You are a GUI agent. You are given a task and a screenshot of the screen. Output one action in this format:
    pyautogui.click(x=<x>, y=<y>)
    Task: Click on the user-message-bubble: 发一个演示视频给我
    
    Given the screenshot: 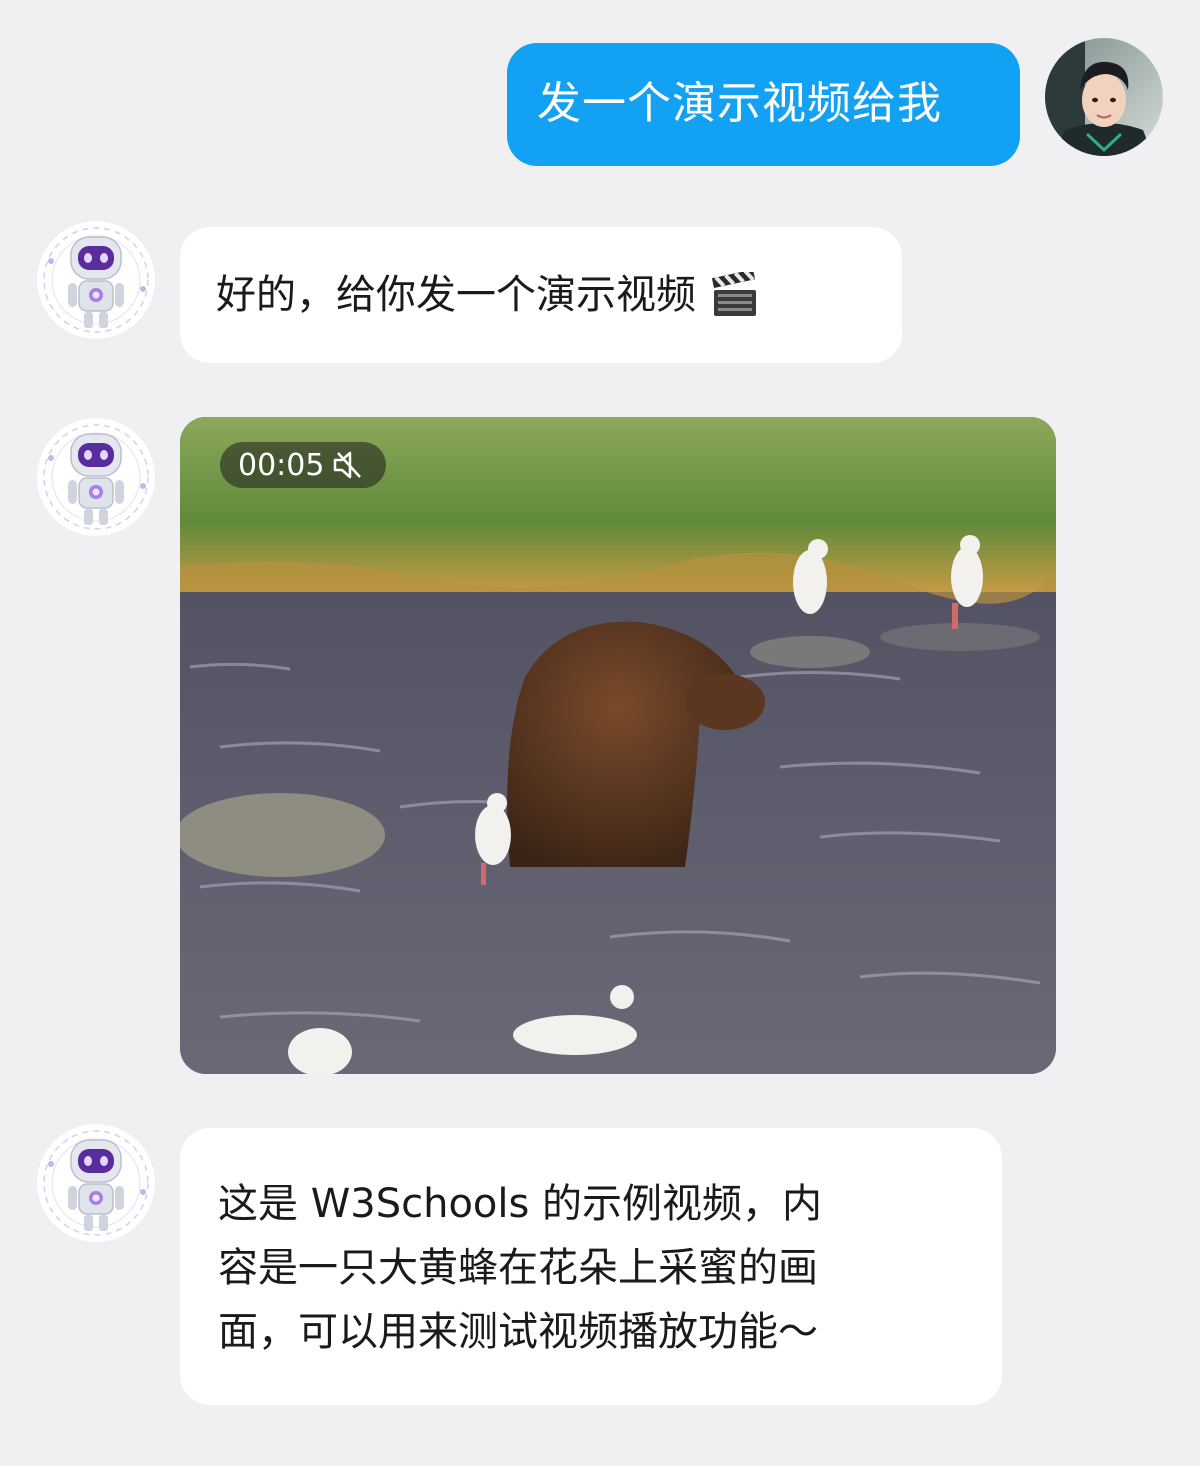 What is the action you would take?
    pyautogui.click(x=763, y=104)
    